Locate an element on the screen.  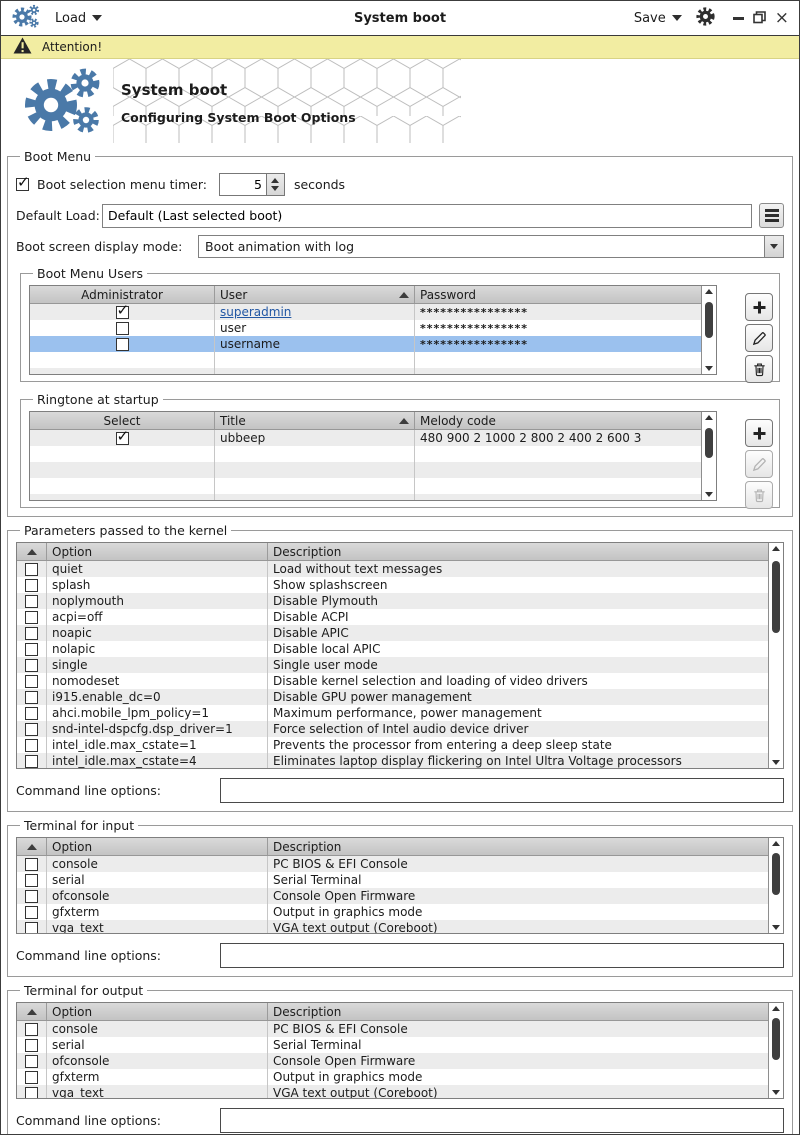
terminal-input-cmdline-input is located at coordinates (502, 955).